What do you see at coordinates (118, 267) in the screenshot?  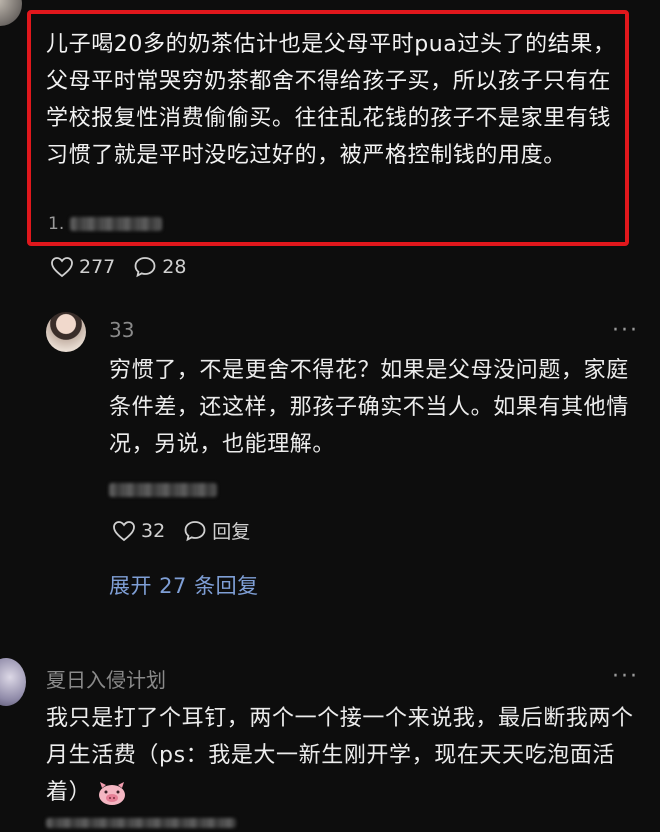 I see `comment-1-actions: 277 28` at bounding box center [118, 267].